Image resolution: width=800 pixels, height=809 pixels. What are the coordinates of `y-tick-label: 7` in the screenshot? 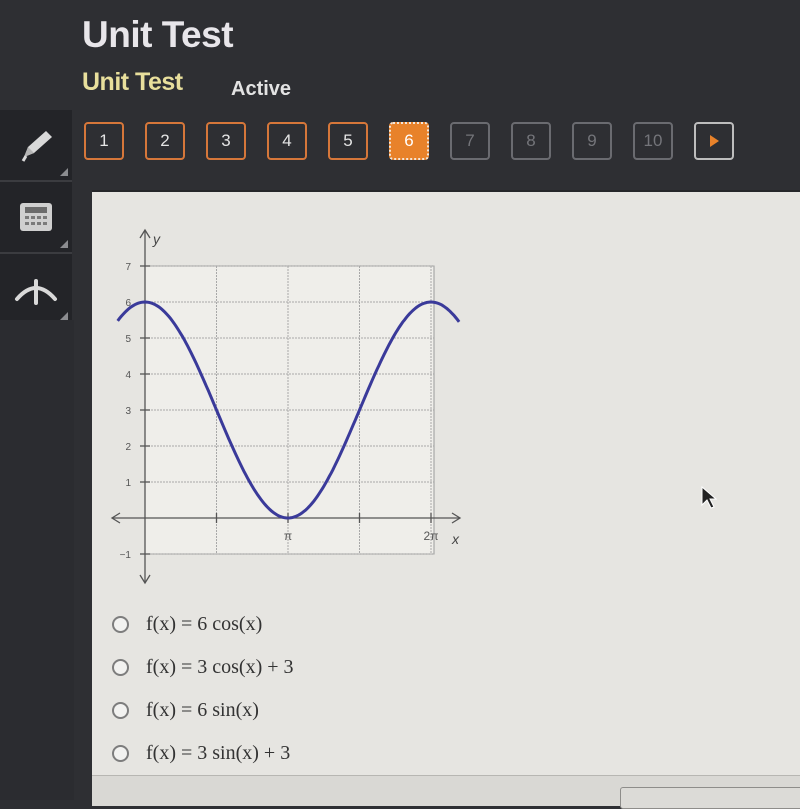 It's located at (128, 267).